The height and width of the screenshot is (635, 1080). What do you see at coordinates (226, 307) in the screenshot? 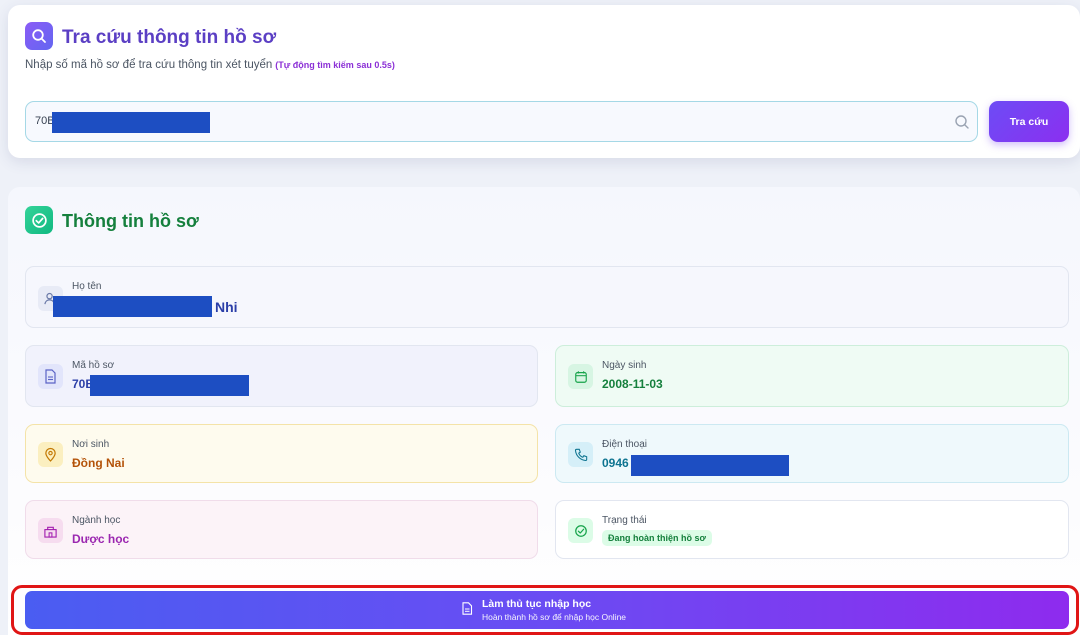
I see `field-name-value: Nhi` at bounding box center [226, 307].